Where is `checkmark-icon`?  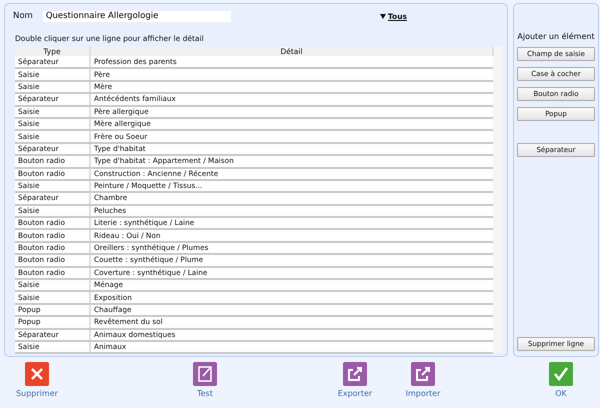 checkmark-icon is located at coordinates (561, 374).